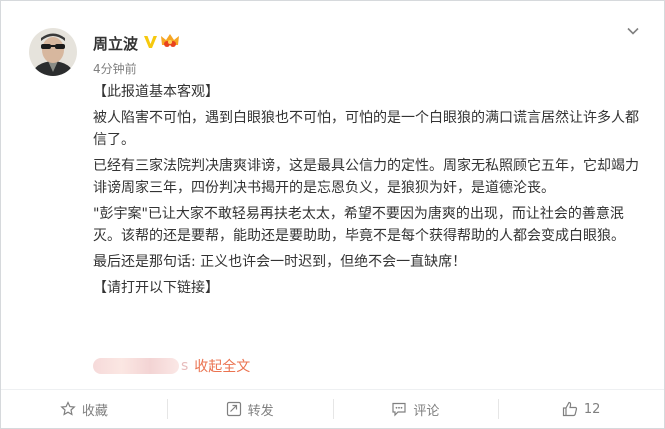 The height and width of the screenshot is (429, 665). What do you see at coordinates (156, 92) in the screenshot?
I see `content-paragraph: 【此报道基本客观】` at bounding box center [156, 92].